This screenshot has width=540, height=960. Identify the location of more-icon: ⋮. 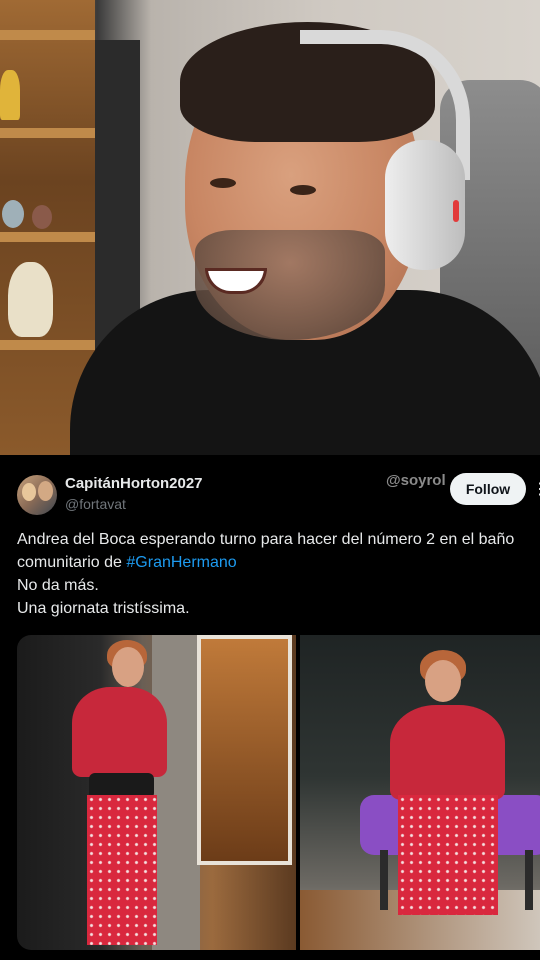
(536, 489).